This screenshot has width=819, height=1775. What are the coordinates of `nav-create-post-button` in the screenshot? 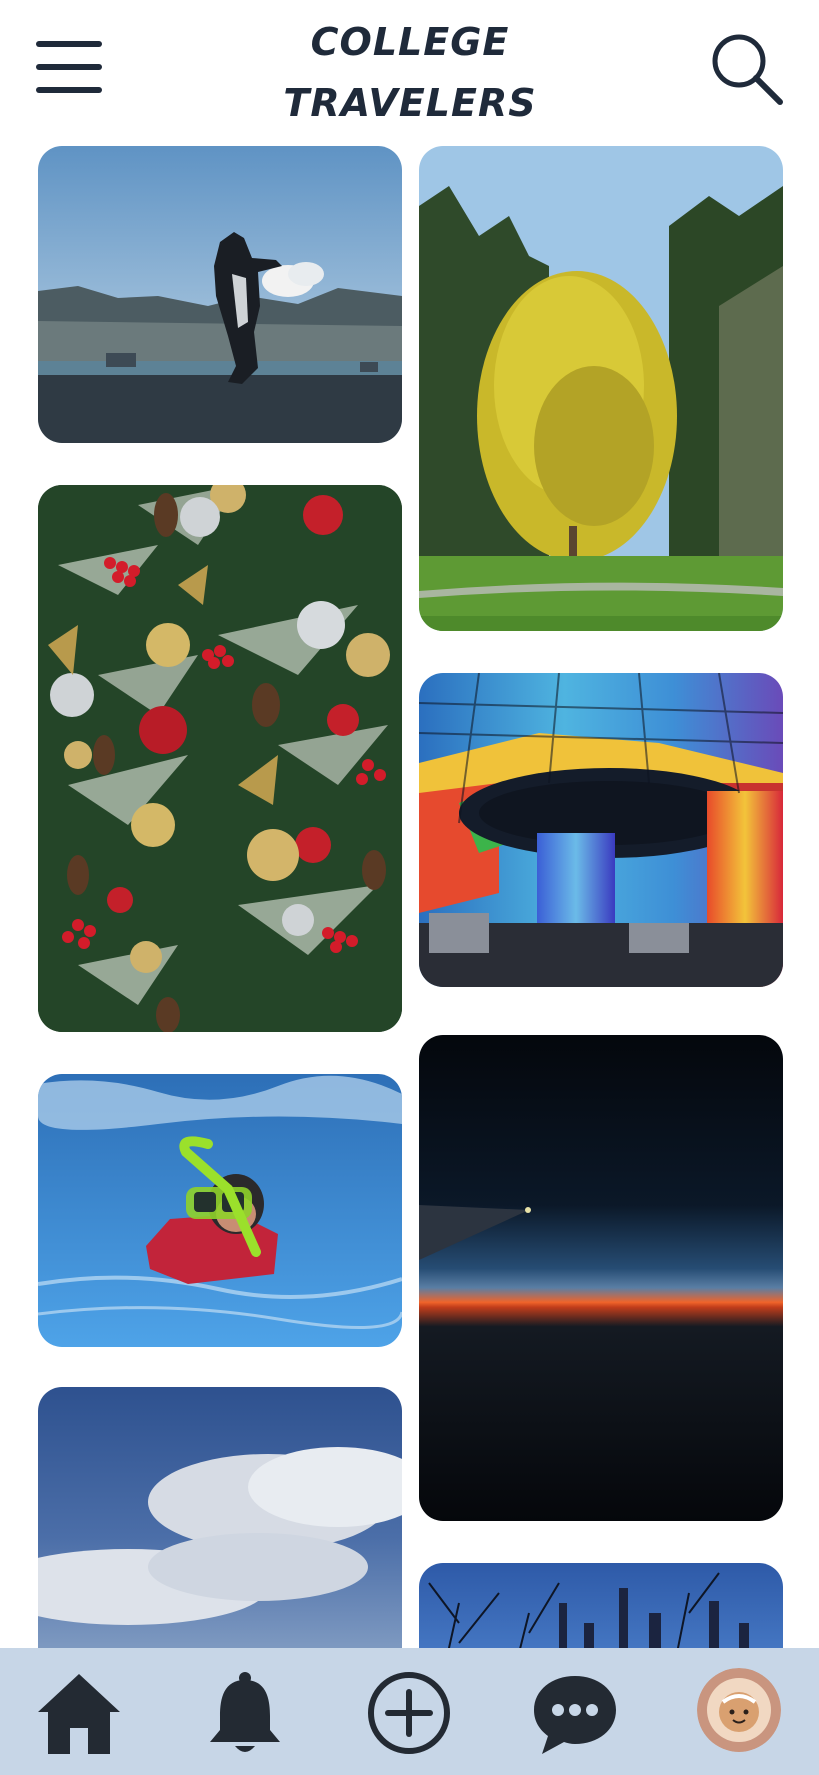 It's located at (409, 1713).